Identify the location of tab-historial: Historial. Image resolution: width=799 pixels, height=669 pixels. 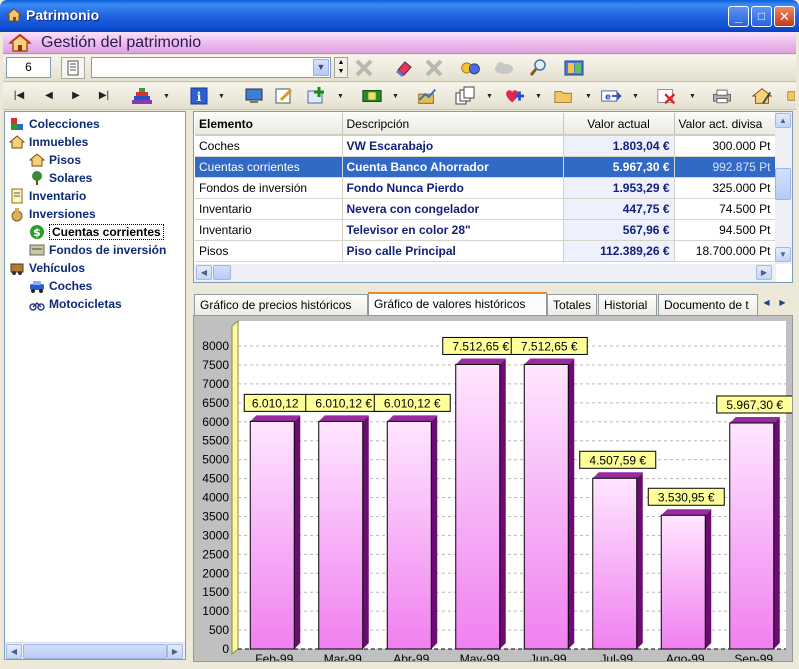
(627, 304).